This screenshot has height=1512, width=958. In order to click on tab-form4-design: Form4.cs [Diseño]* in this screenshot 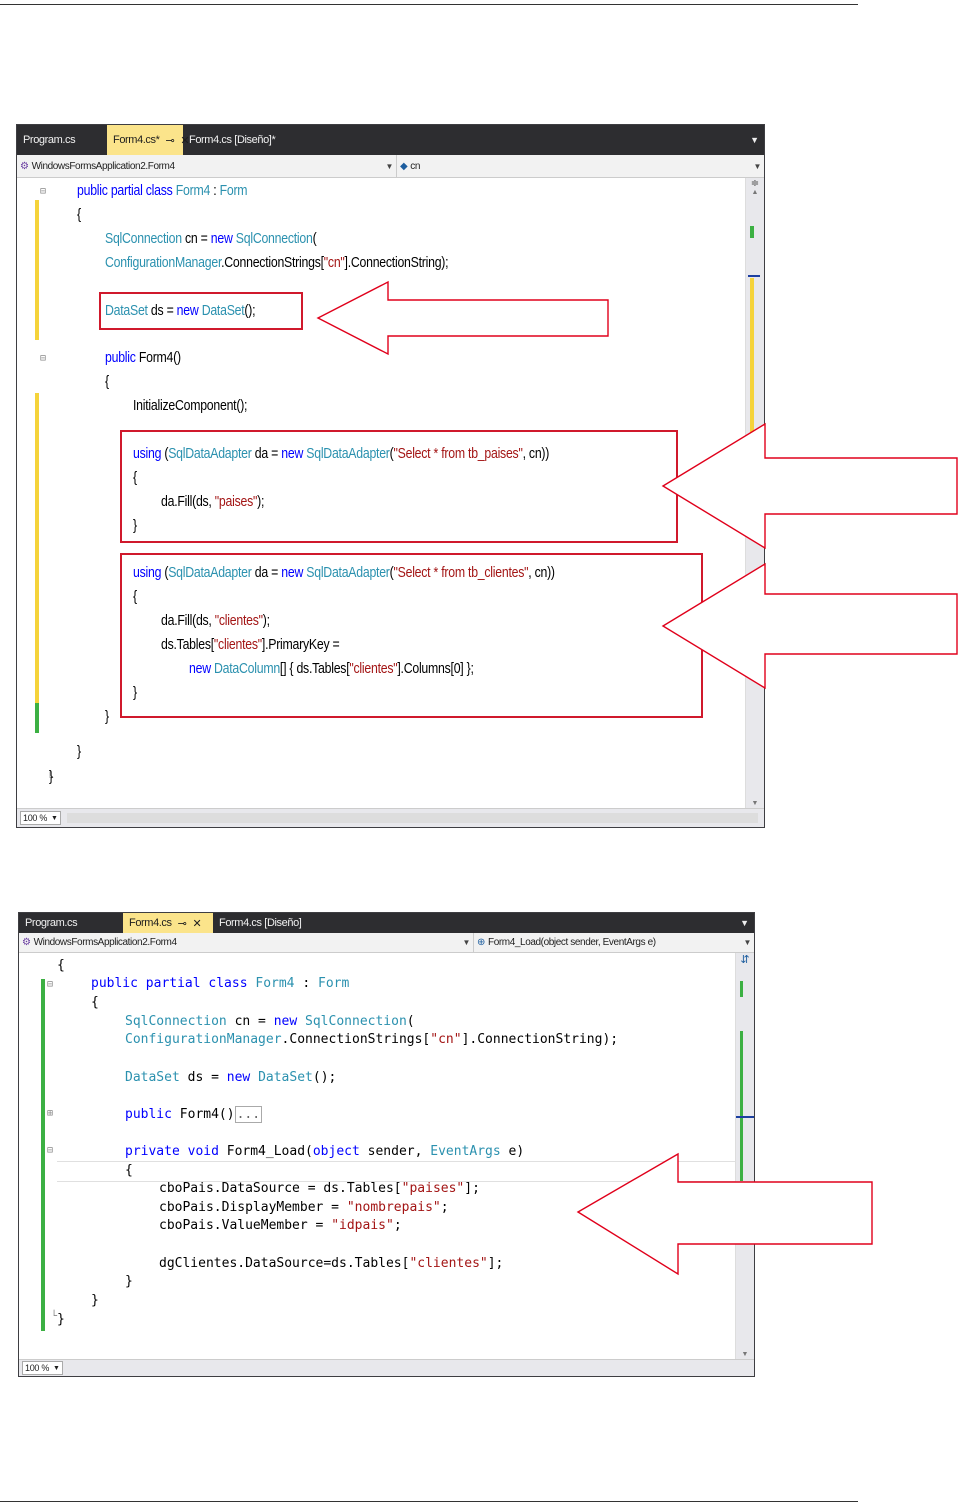, I will do `click(232, 140)`.